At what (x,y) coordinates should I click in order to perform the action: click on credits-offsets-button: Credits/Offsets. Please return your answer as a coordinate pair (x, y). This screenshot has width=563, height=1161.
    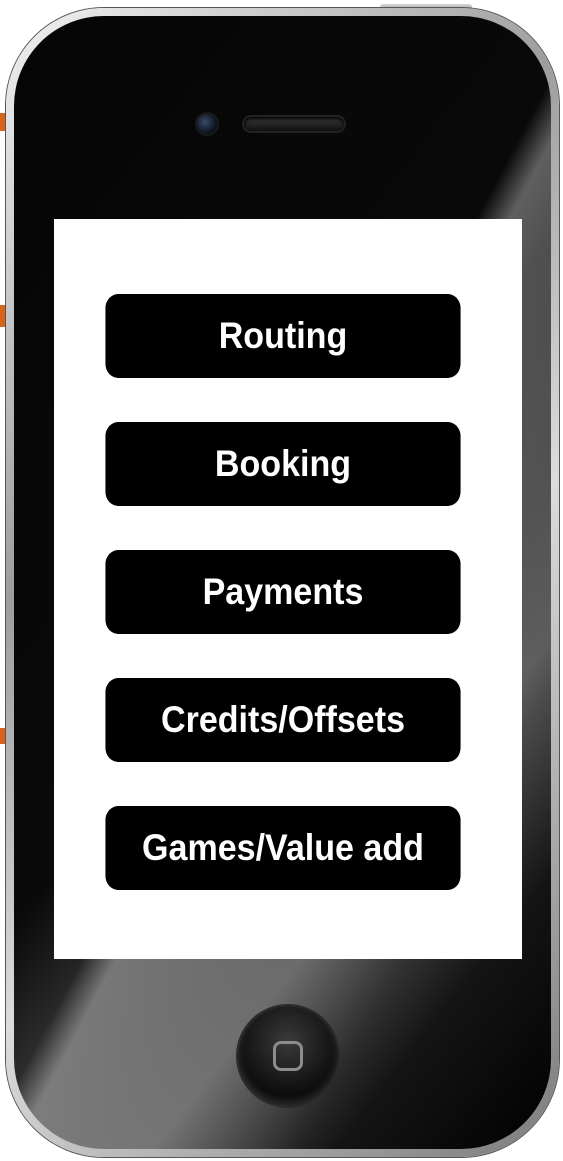
    Looking at the image, I should click on (283, 720).